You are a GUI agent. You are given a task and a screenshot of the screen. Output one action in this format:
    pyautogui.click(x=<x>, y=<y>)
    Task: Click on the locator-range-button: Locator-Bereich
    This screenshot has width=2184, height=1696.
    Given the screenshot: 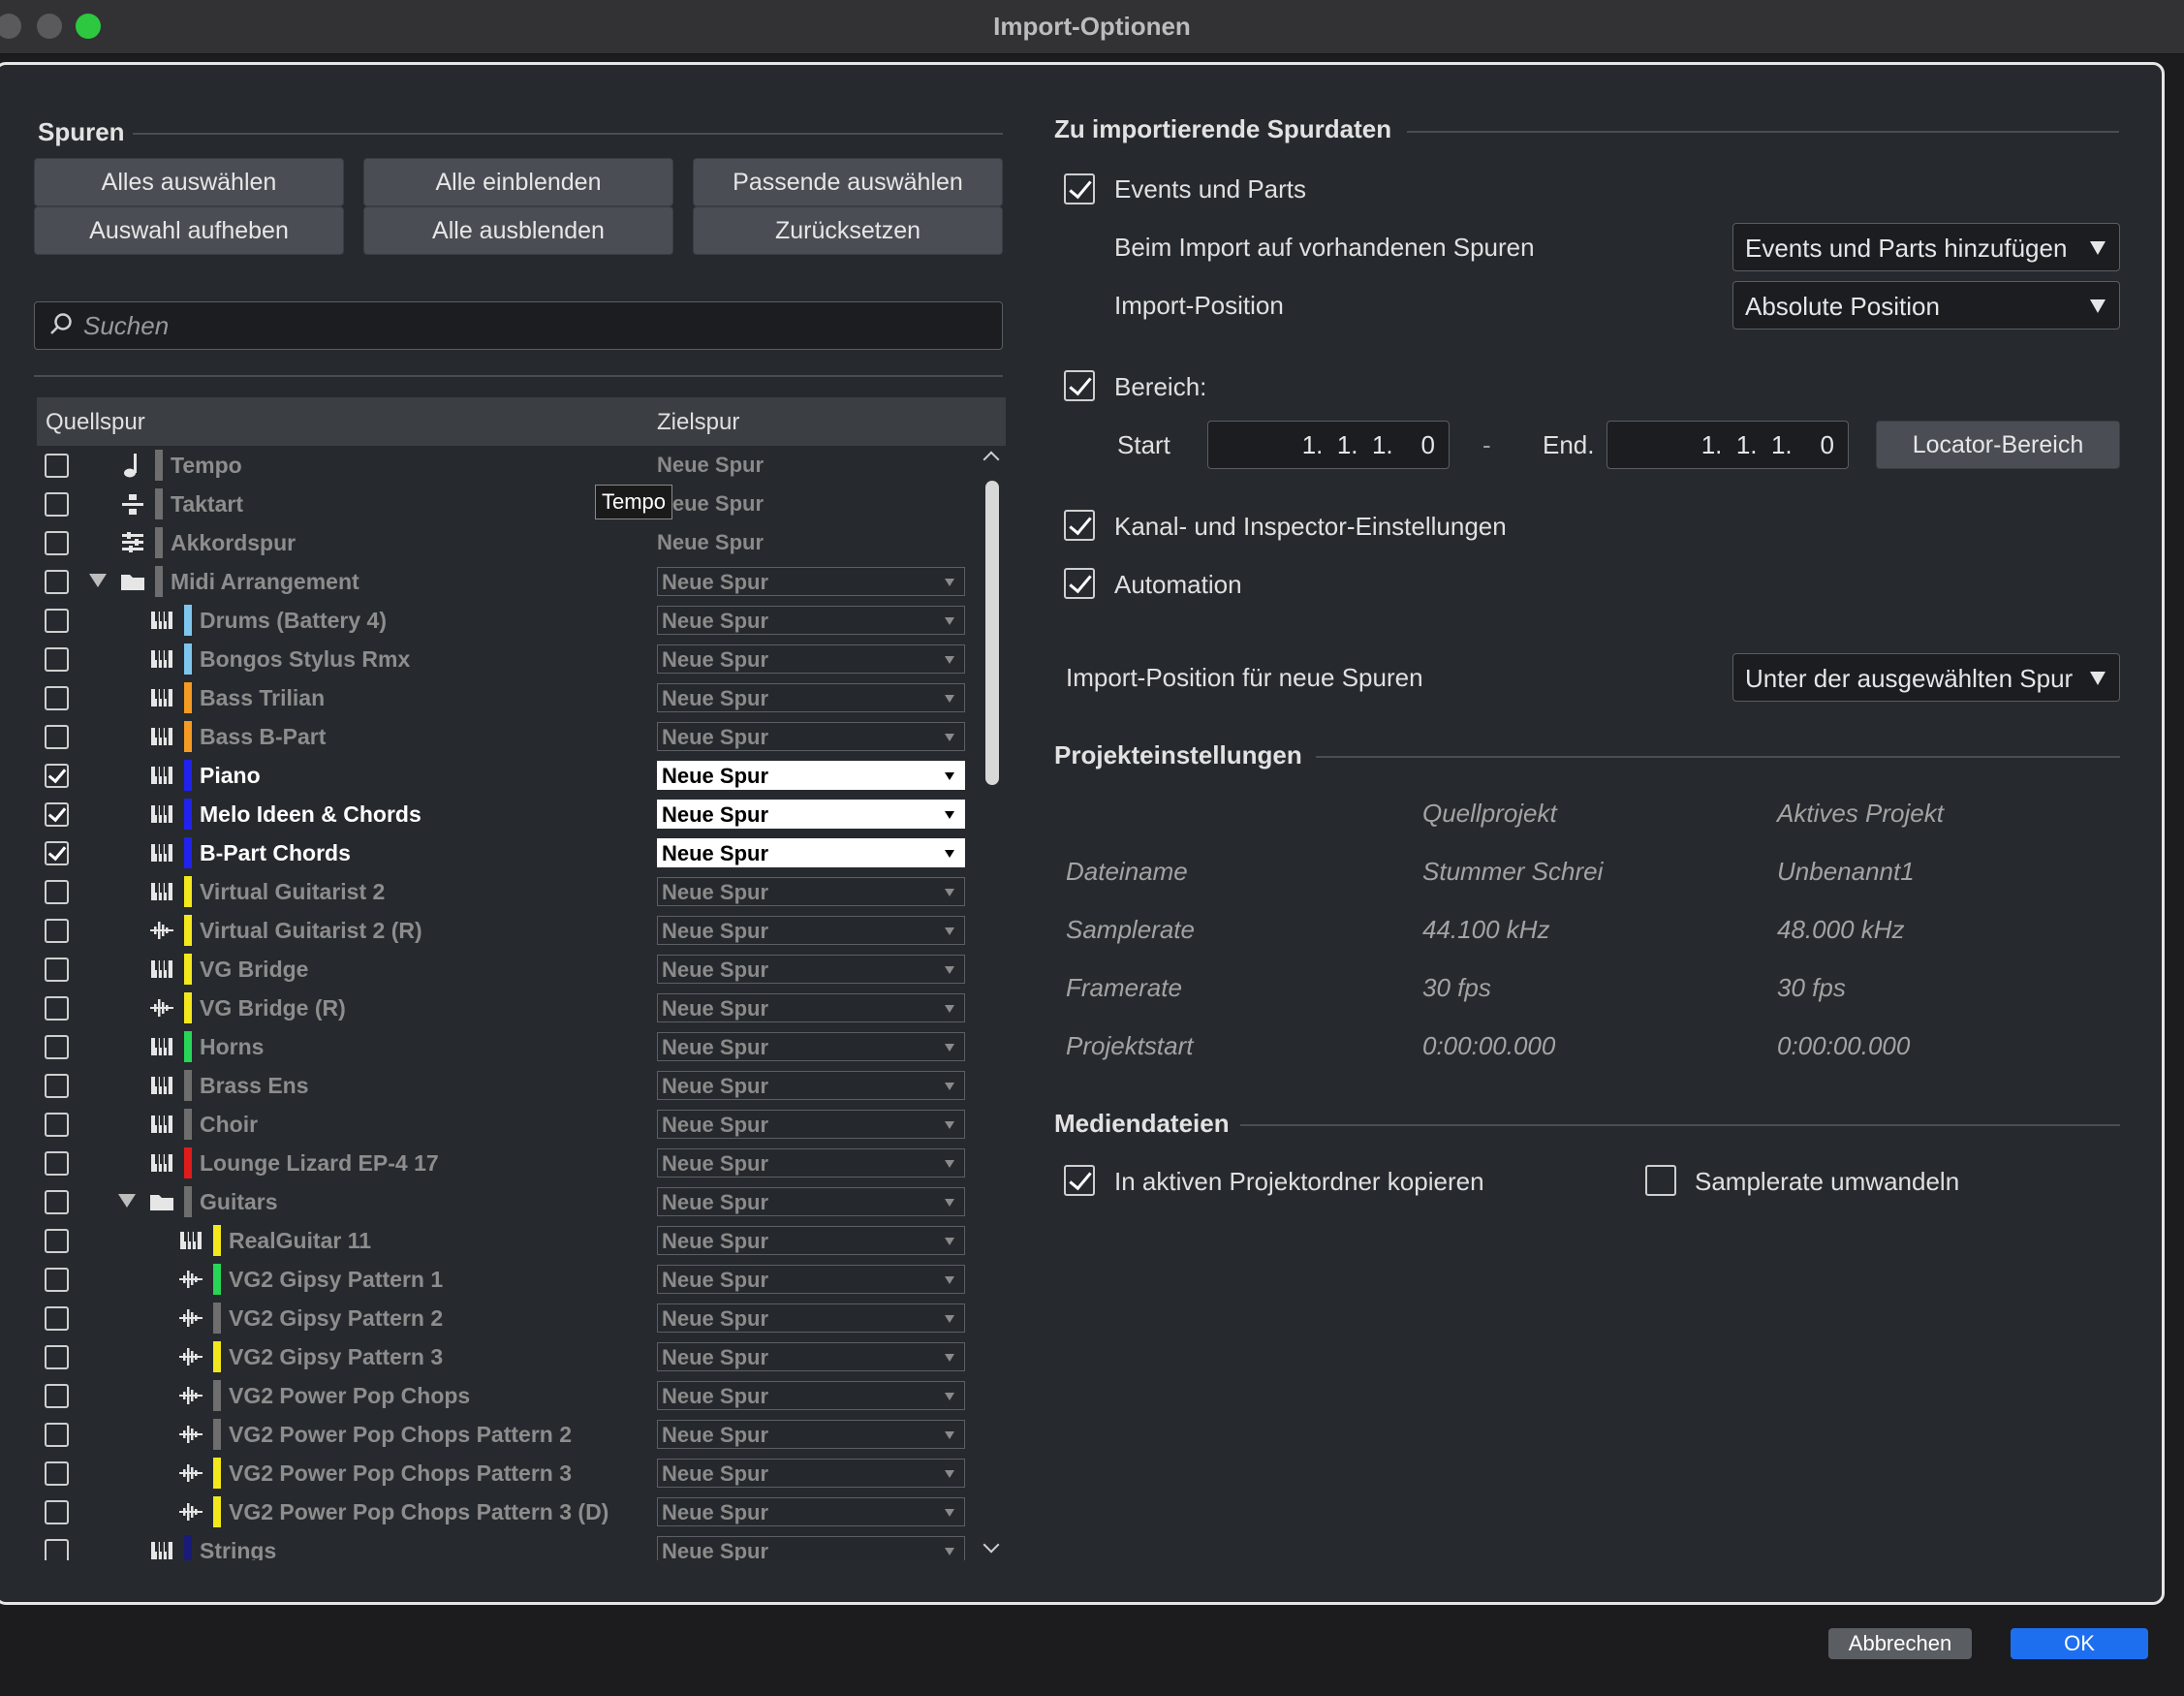 What is the action you would take?
    pyautogui.click(x=1998, y=445)
    